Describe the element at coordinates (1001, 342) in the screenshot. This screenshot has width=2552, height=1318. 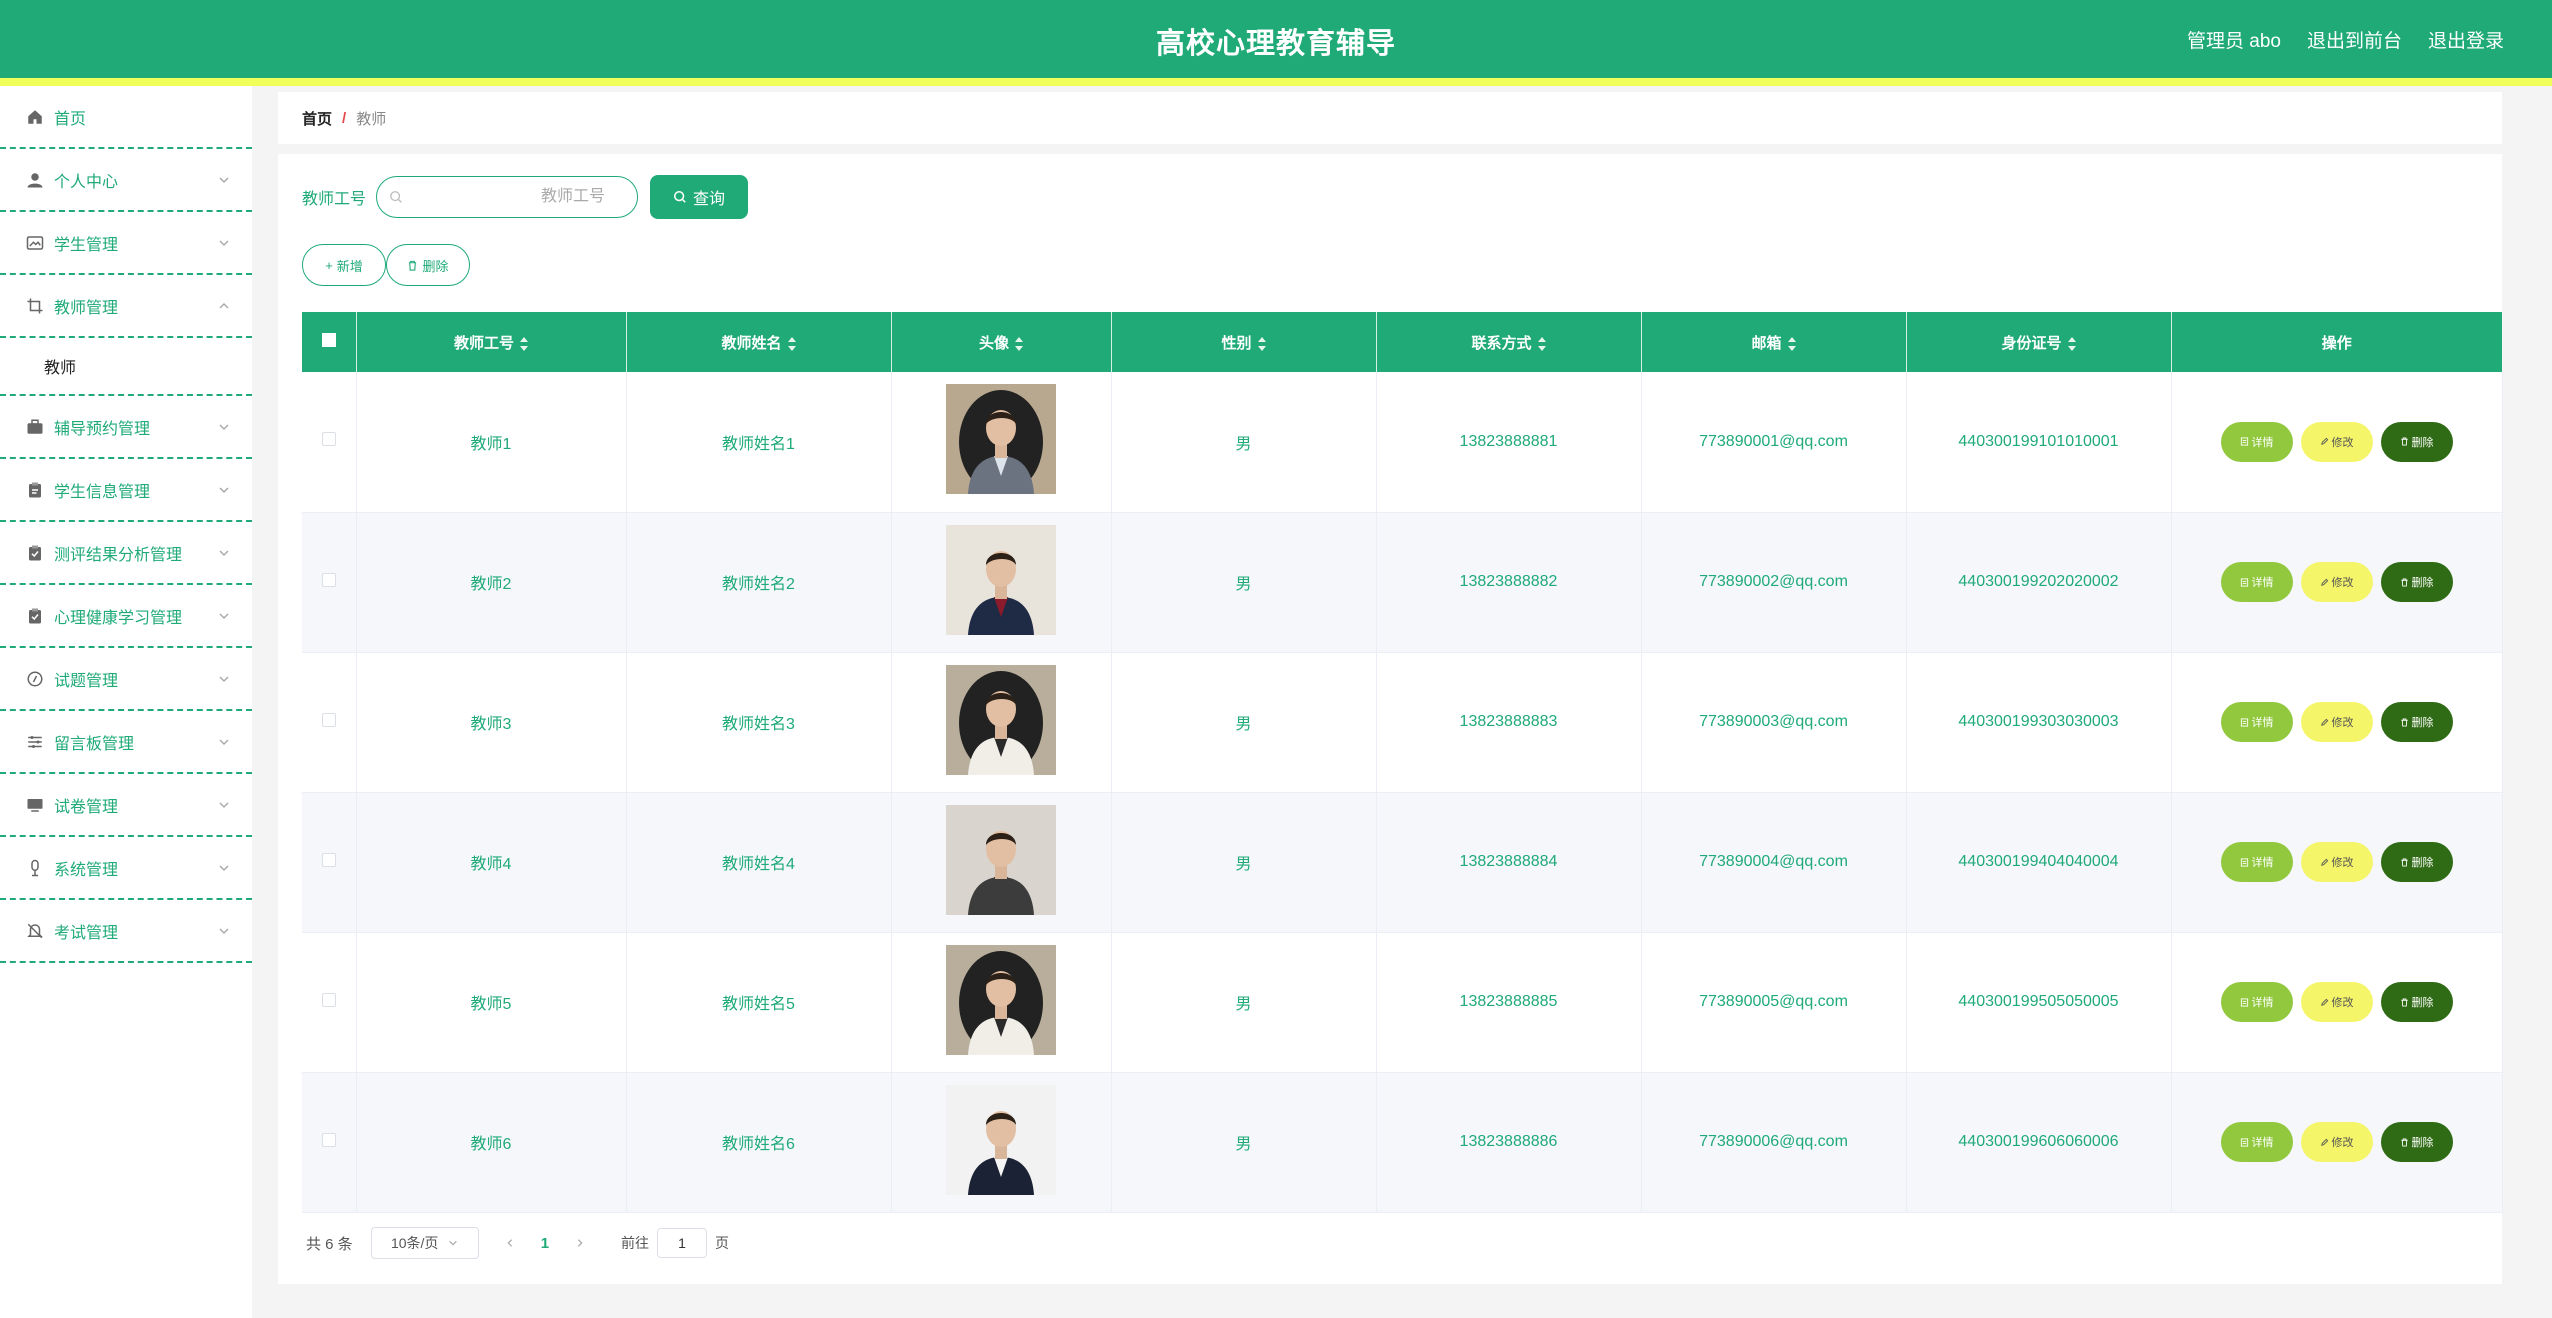
I see `column-header-avatar: 头像` at that location.